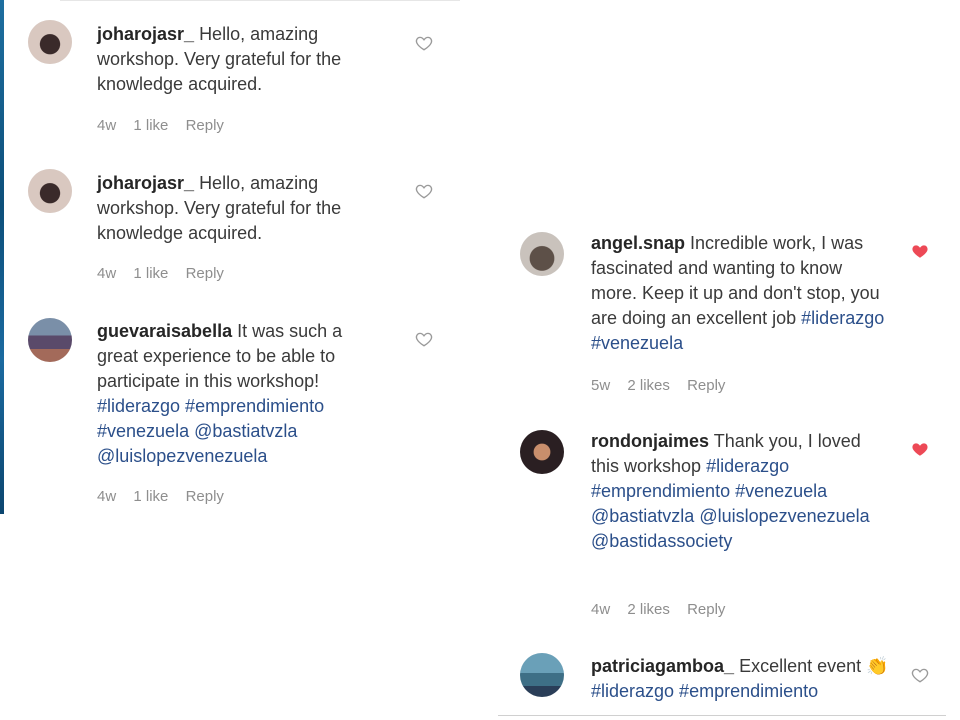  I want to click on comment-text: Excellent event, so click(800, 666).